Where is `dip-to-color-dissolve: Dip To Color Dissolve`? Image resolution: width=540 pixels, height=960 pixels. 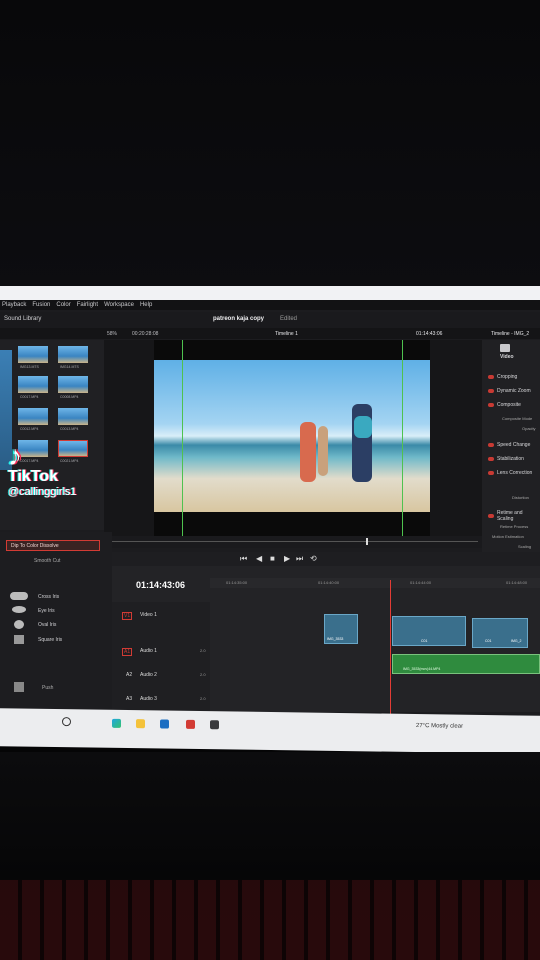 dip-to-color-dissolve: Dip To Color Dissolve is located at coordinates (53, 545).